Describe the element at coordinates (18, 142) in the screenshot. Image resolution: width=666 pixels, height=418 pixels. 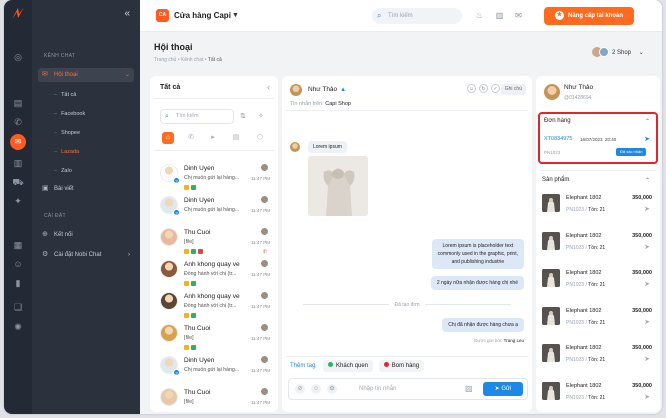
I see `chat-rail-icon: ✉` at that location.